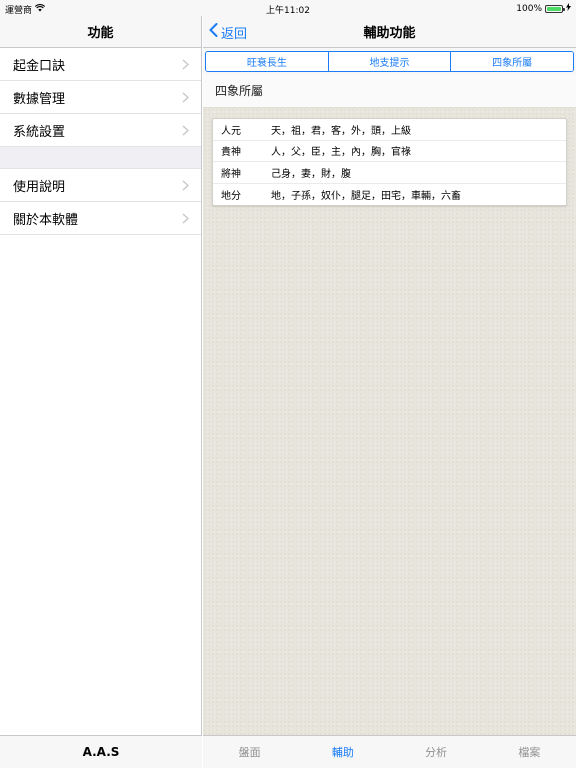 The height and width of the screenshot is (768, 576). What do you see at coordinates (341, 131) in the screenshot?
I see `row-value: 天，祖，君，客，外，頭，上級` at bounding box center [341, 131].